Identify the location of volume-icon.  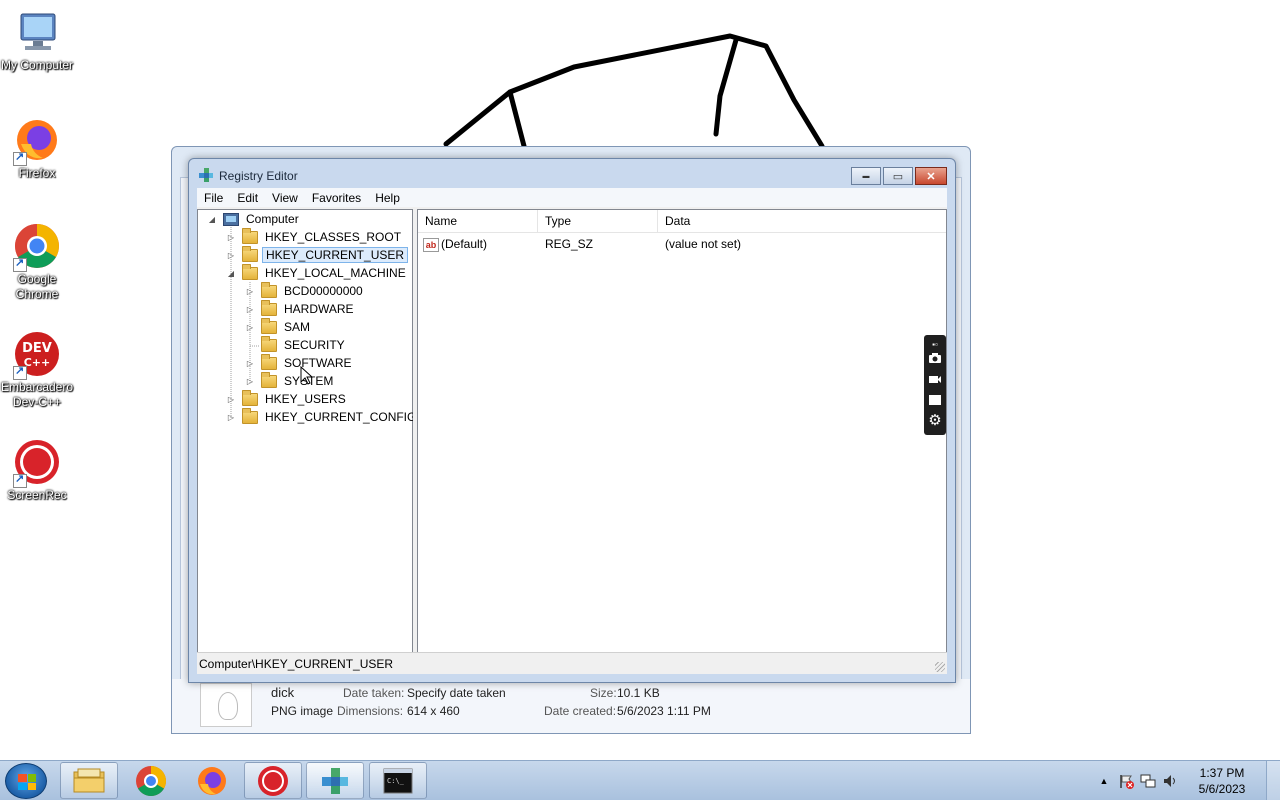
(1170, 781).